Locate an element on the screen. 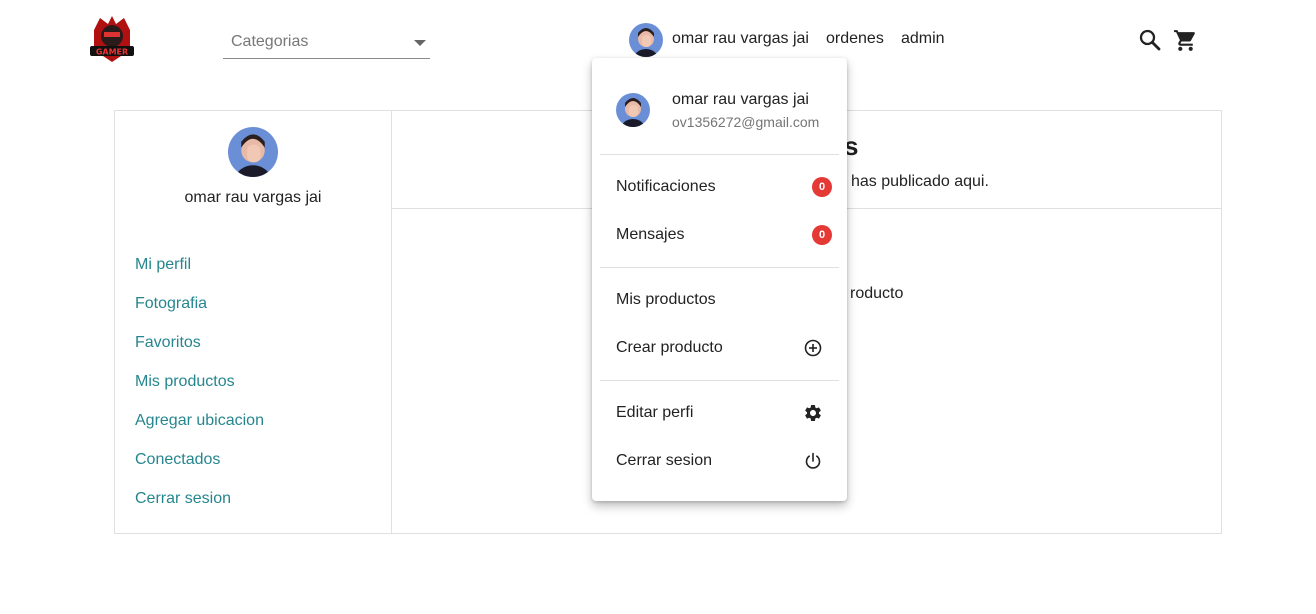 The height and width of the screenshot is (614, 1316). empty-state-text: roducto is located at coordinates (877, 293).